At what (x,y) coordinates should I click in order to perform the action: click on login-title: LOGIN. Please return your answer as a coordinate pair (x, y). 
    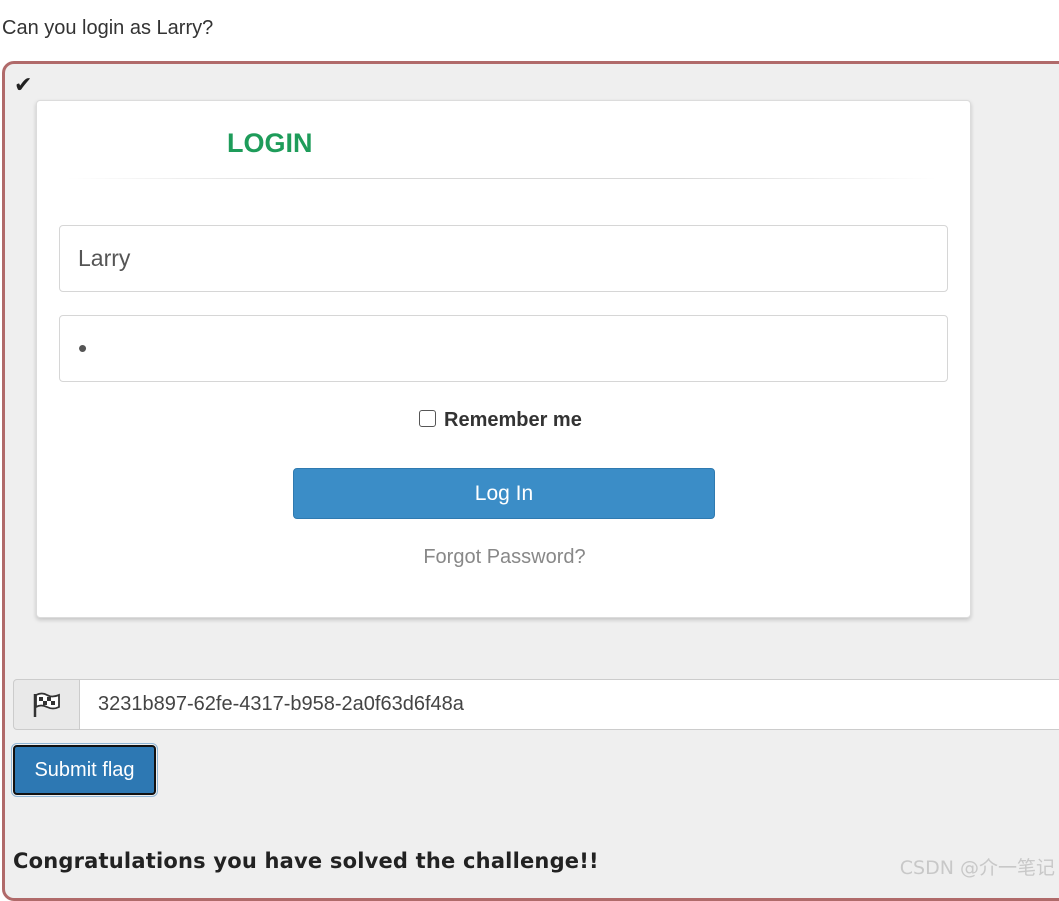
    Looking at the image, I should click on (270, 143).